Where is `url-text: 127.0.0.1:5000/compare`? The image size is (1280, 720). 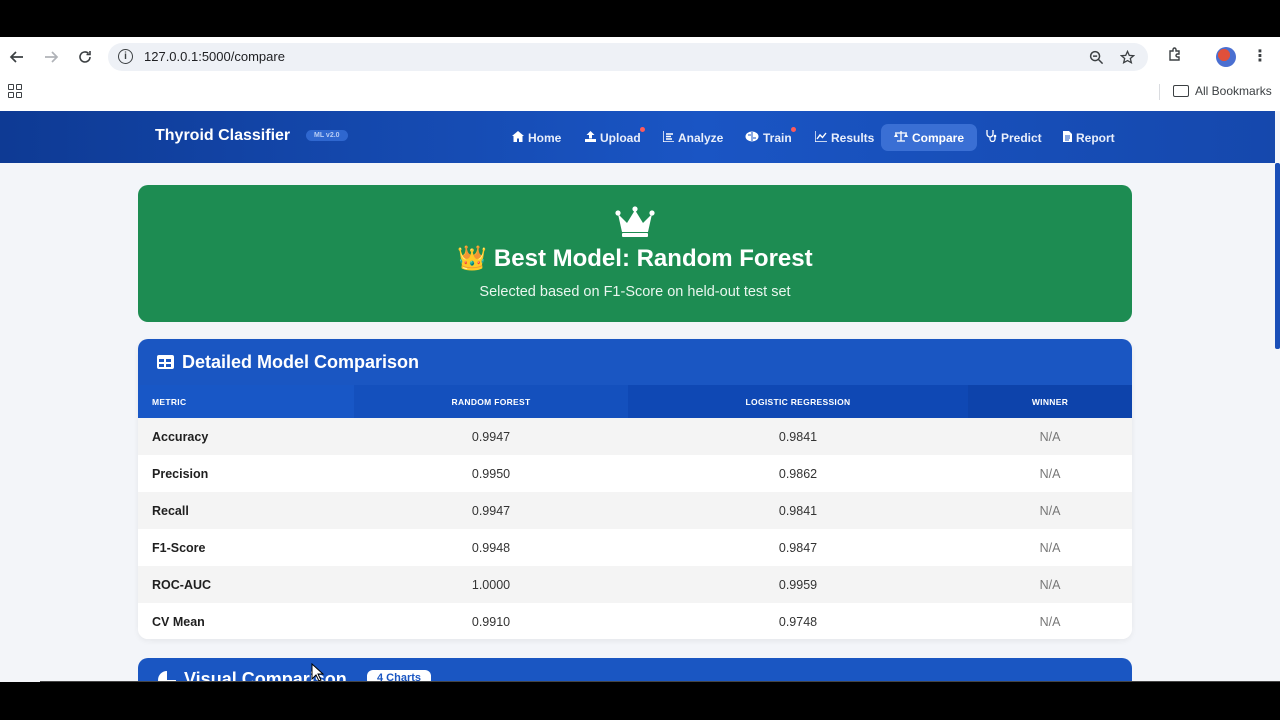
url-text: 127.0.0.1:5000/compare is located at coordinates (214, 56).